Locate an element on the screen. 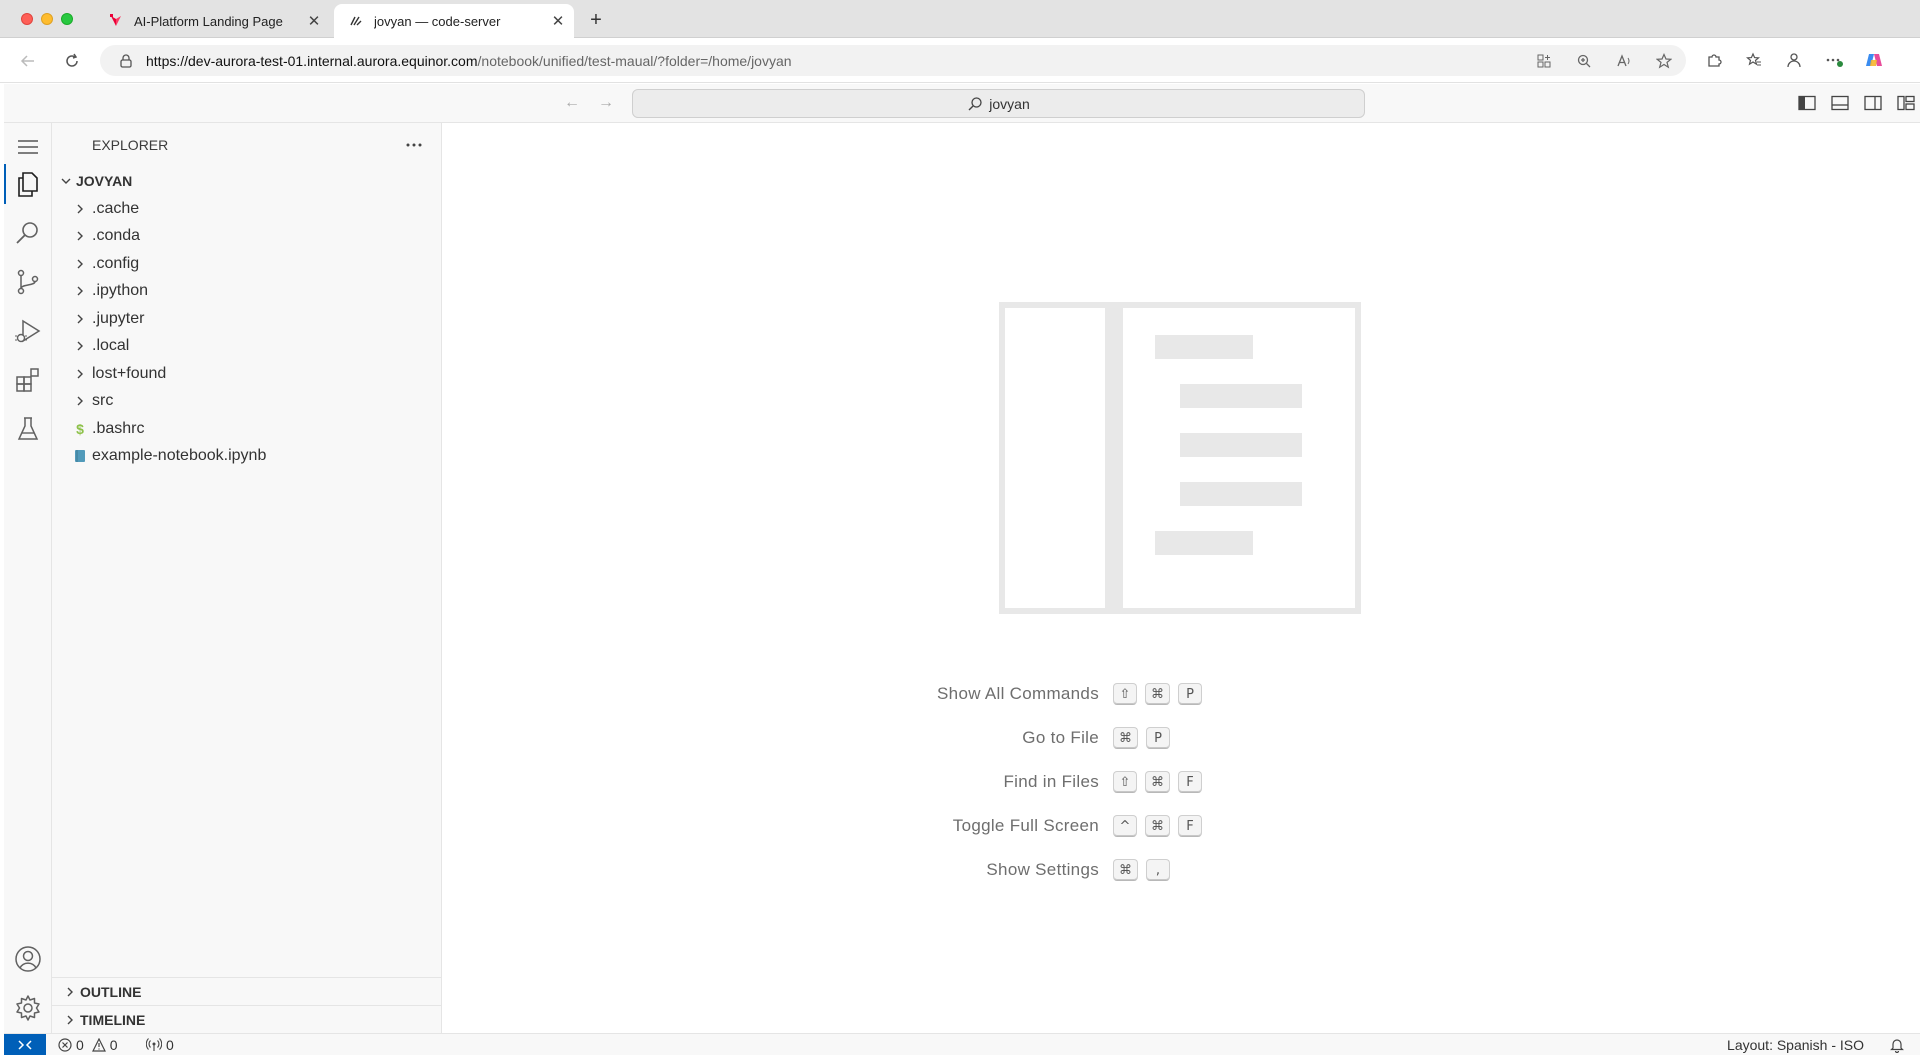 The width and height of the screenshot is (1920, 1055). shortcut-row: Show All Commands ⇧ ⌘ P is located at coordinates (1183, 694).